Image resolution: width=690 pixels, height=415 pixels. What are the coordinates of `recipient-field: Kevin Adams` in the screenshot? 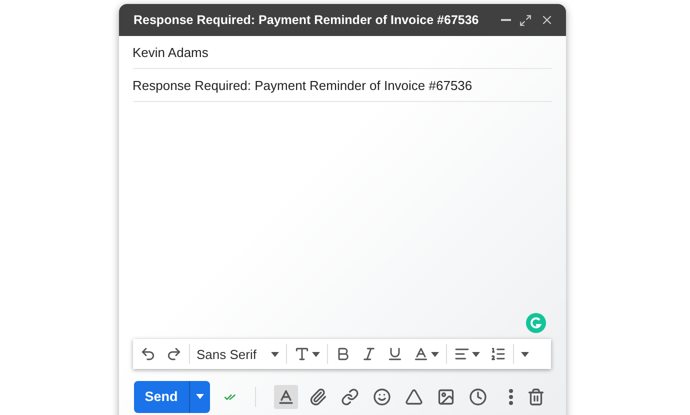 It's located at (170, 52).